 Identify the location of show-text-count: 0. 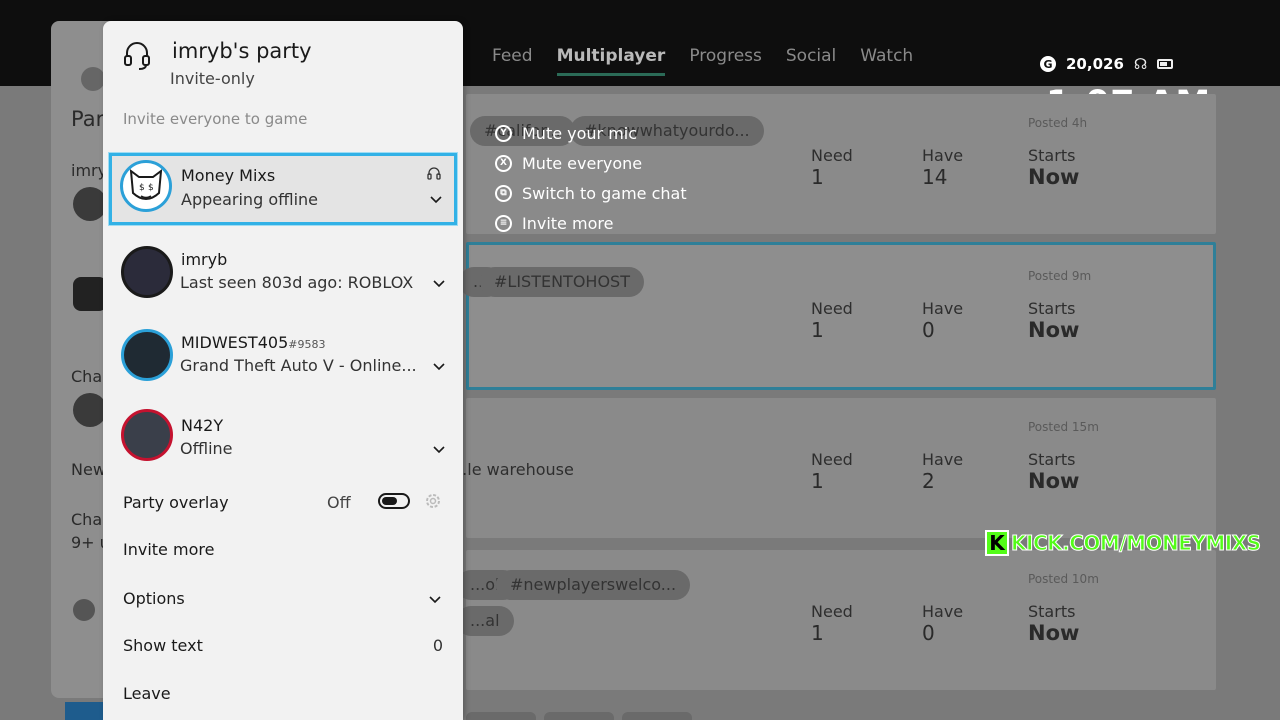
(437, 645).